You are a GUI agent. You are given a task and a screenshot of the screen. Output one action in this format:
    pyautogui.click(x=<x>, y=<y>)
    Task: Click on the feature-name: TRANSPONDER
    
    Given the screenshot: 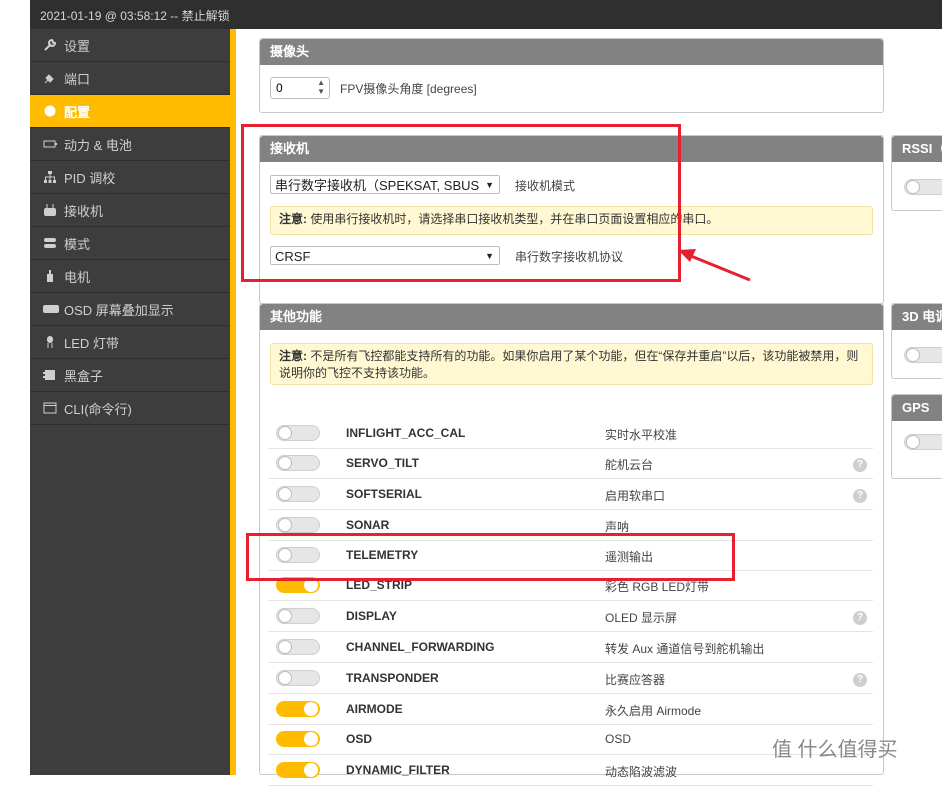 What is the action you would take?
    pyautogui.click(x=392, y=678)
    